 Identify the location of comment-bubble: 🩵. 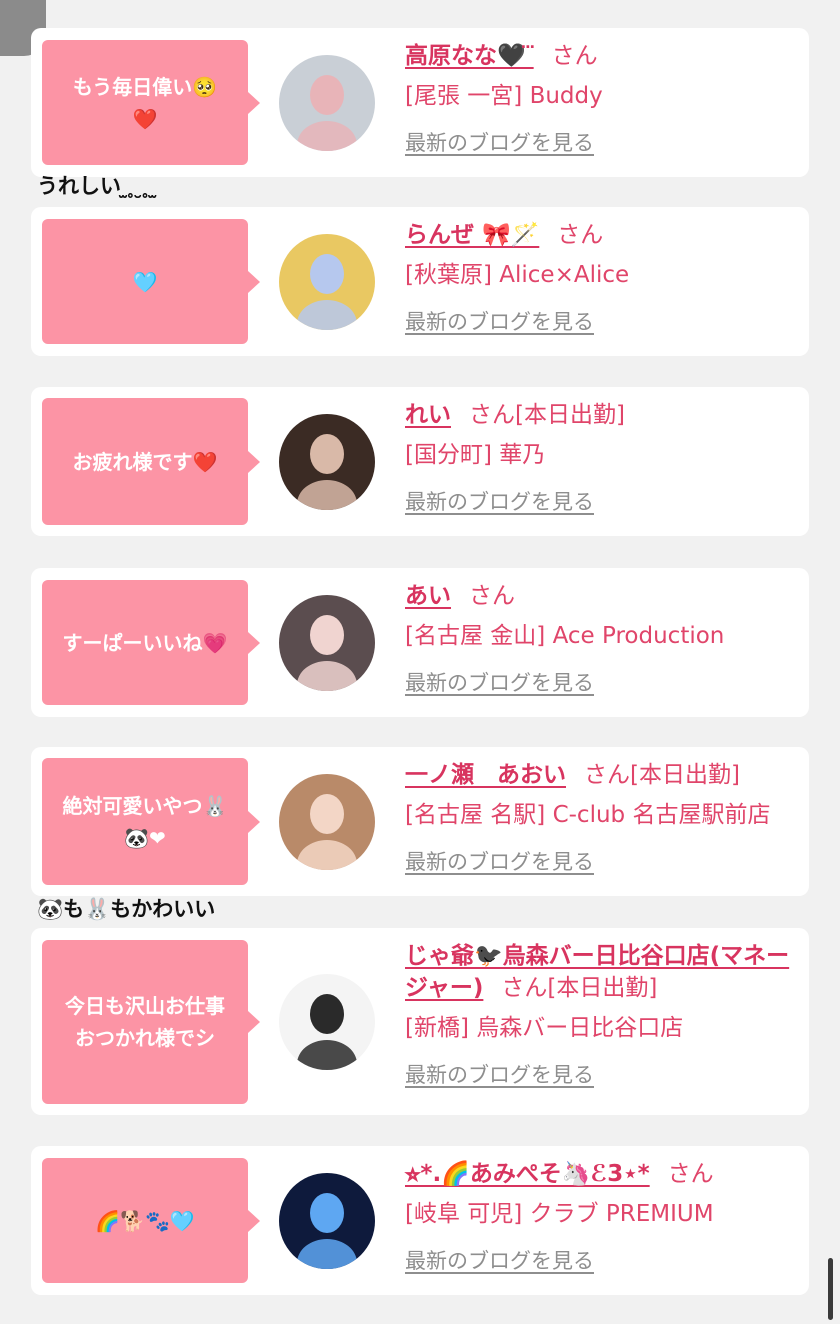
(151, 281).